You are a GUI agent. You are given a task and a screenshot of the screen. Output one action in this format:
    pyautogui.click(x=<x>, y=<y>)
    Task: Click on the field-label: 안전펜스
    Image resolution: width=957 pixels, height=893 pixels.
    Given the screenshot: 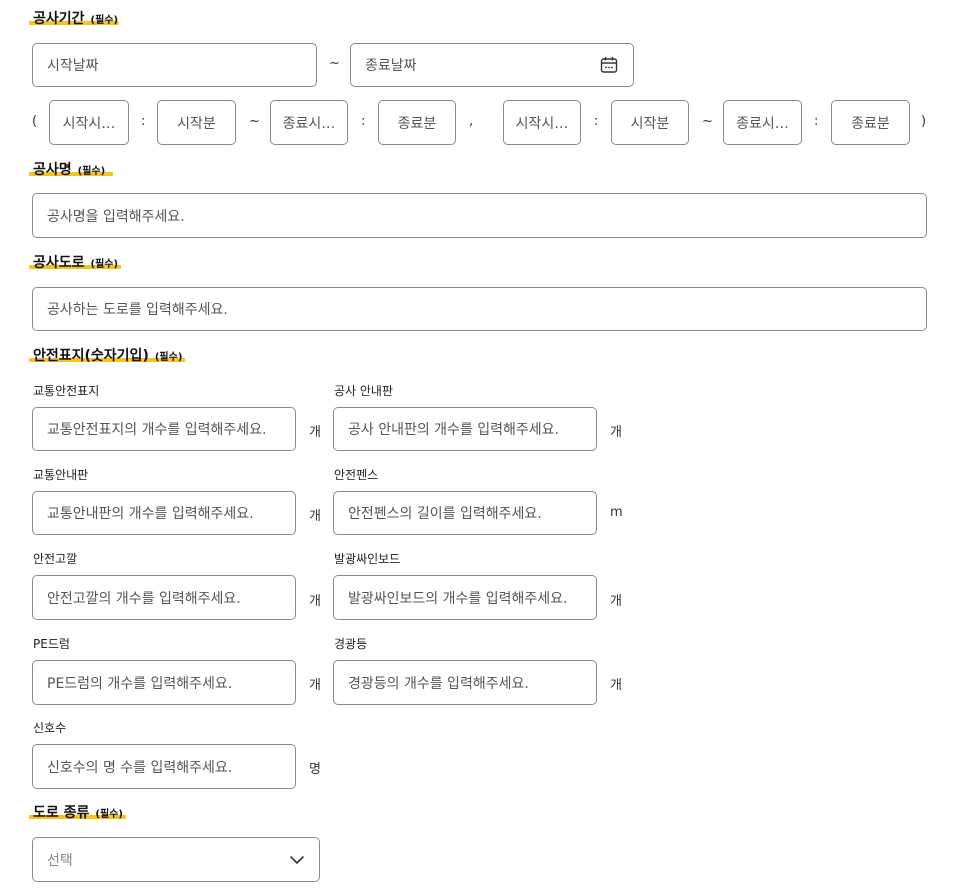 What is the action you would take?
    pyautogui.click(x=356, y=475)
    